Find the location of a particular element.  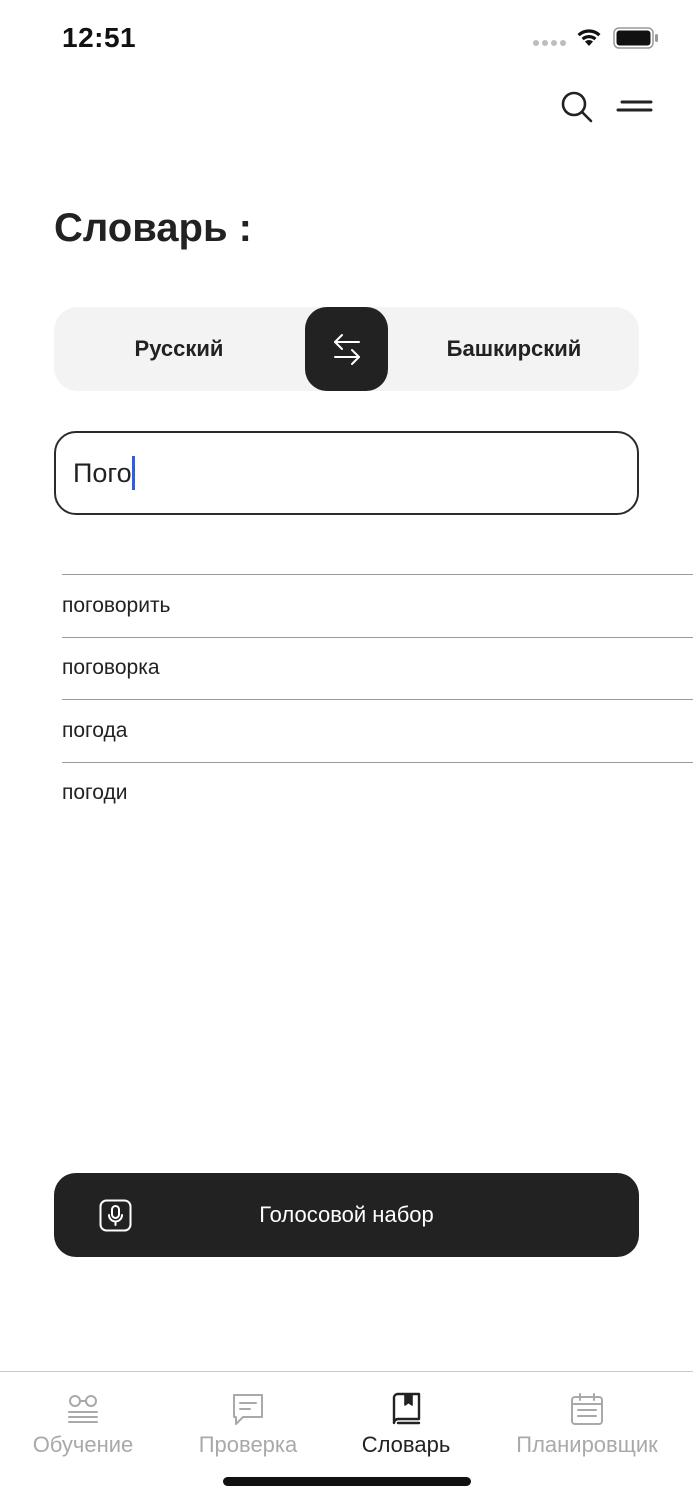

source-language-button: Русский is located at coordinates (179, 349).